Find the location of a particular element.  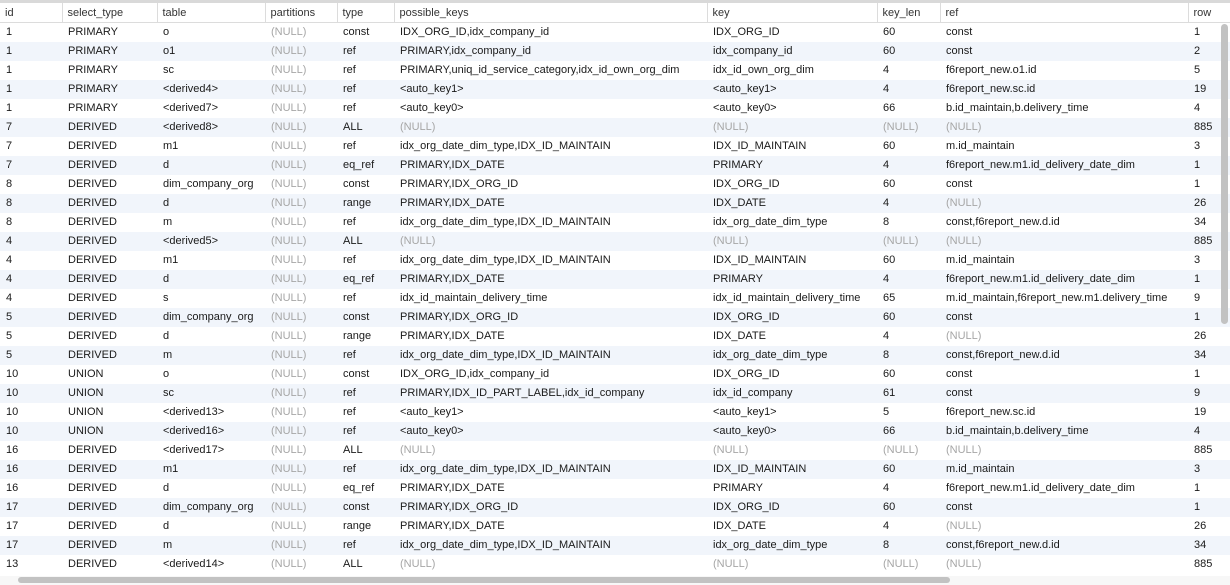

cell-possible-keys: <auto_key1> is located at coordinates (550, 89).